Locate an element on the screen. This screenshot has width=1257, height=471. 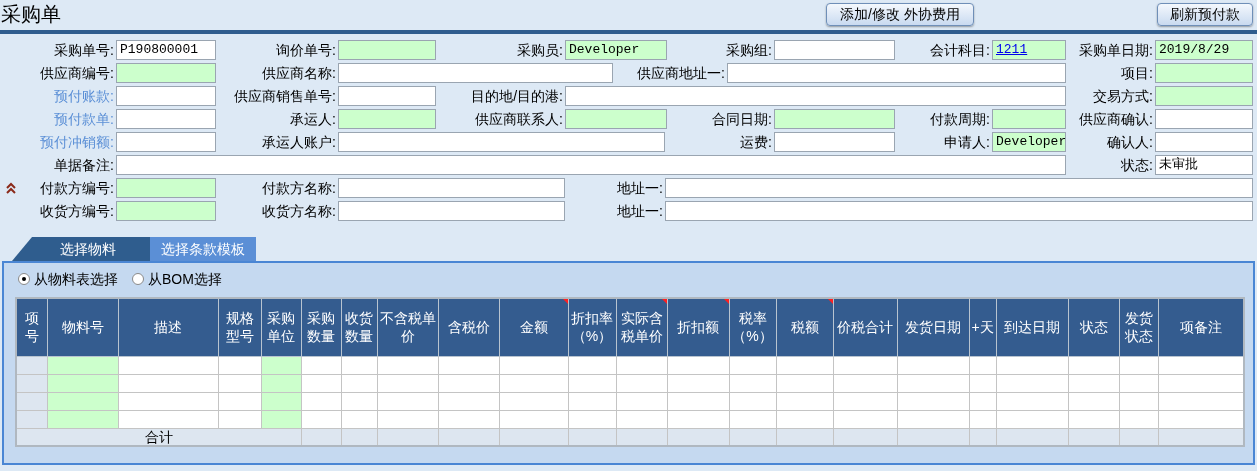
field-label: 采购组: is located at coordinates (749, 50).